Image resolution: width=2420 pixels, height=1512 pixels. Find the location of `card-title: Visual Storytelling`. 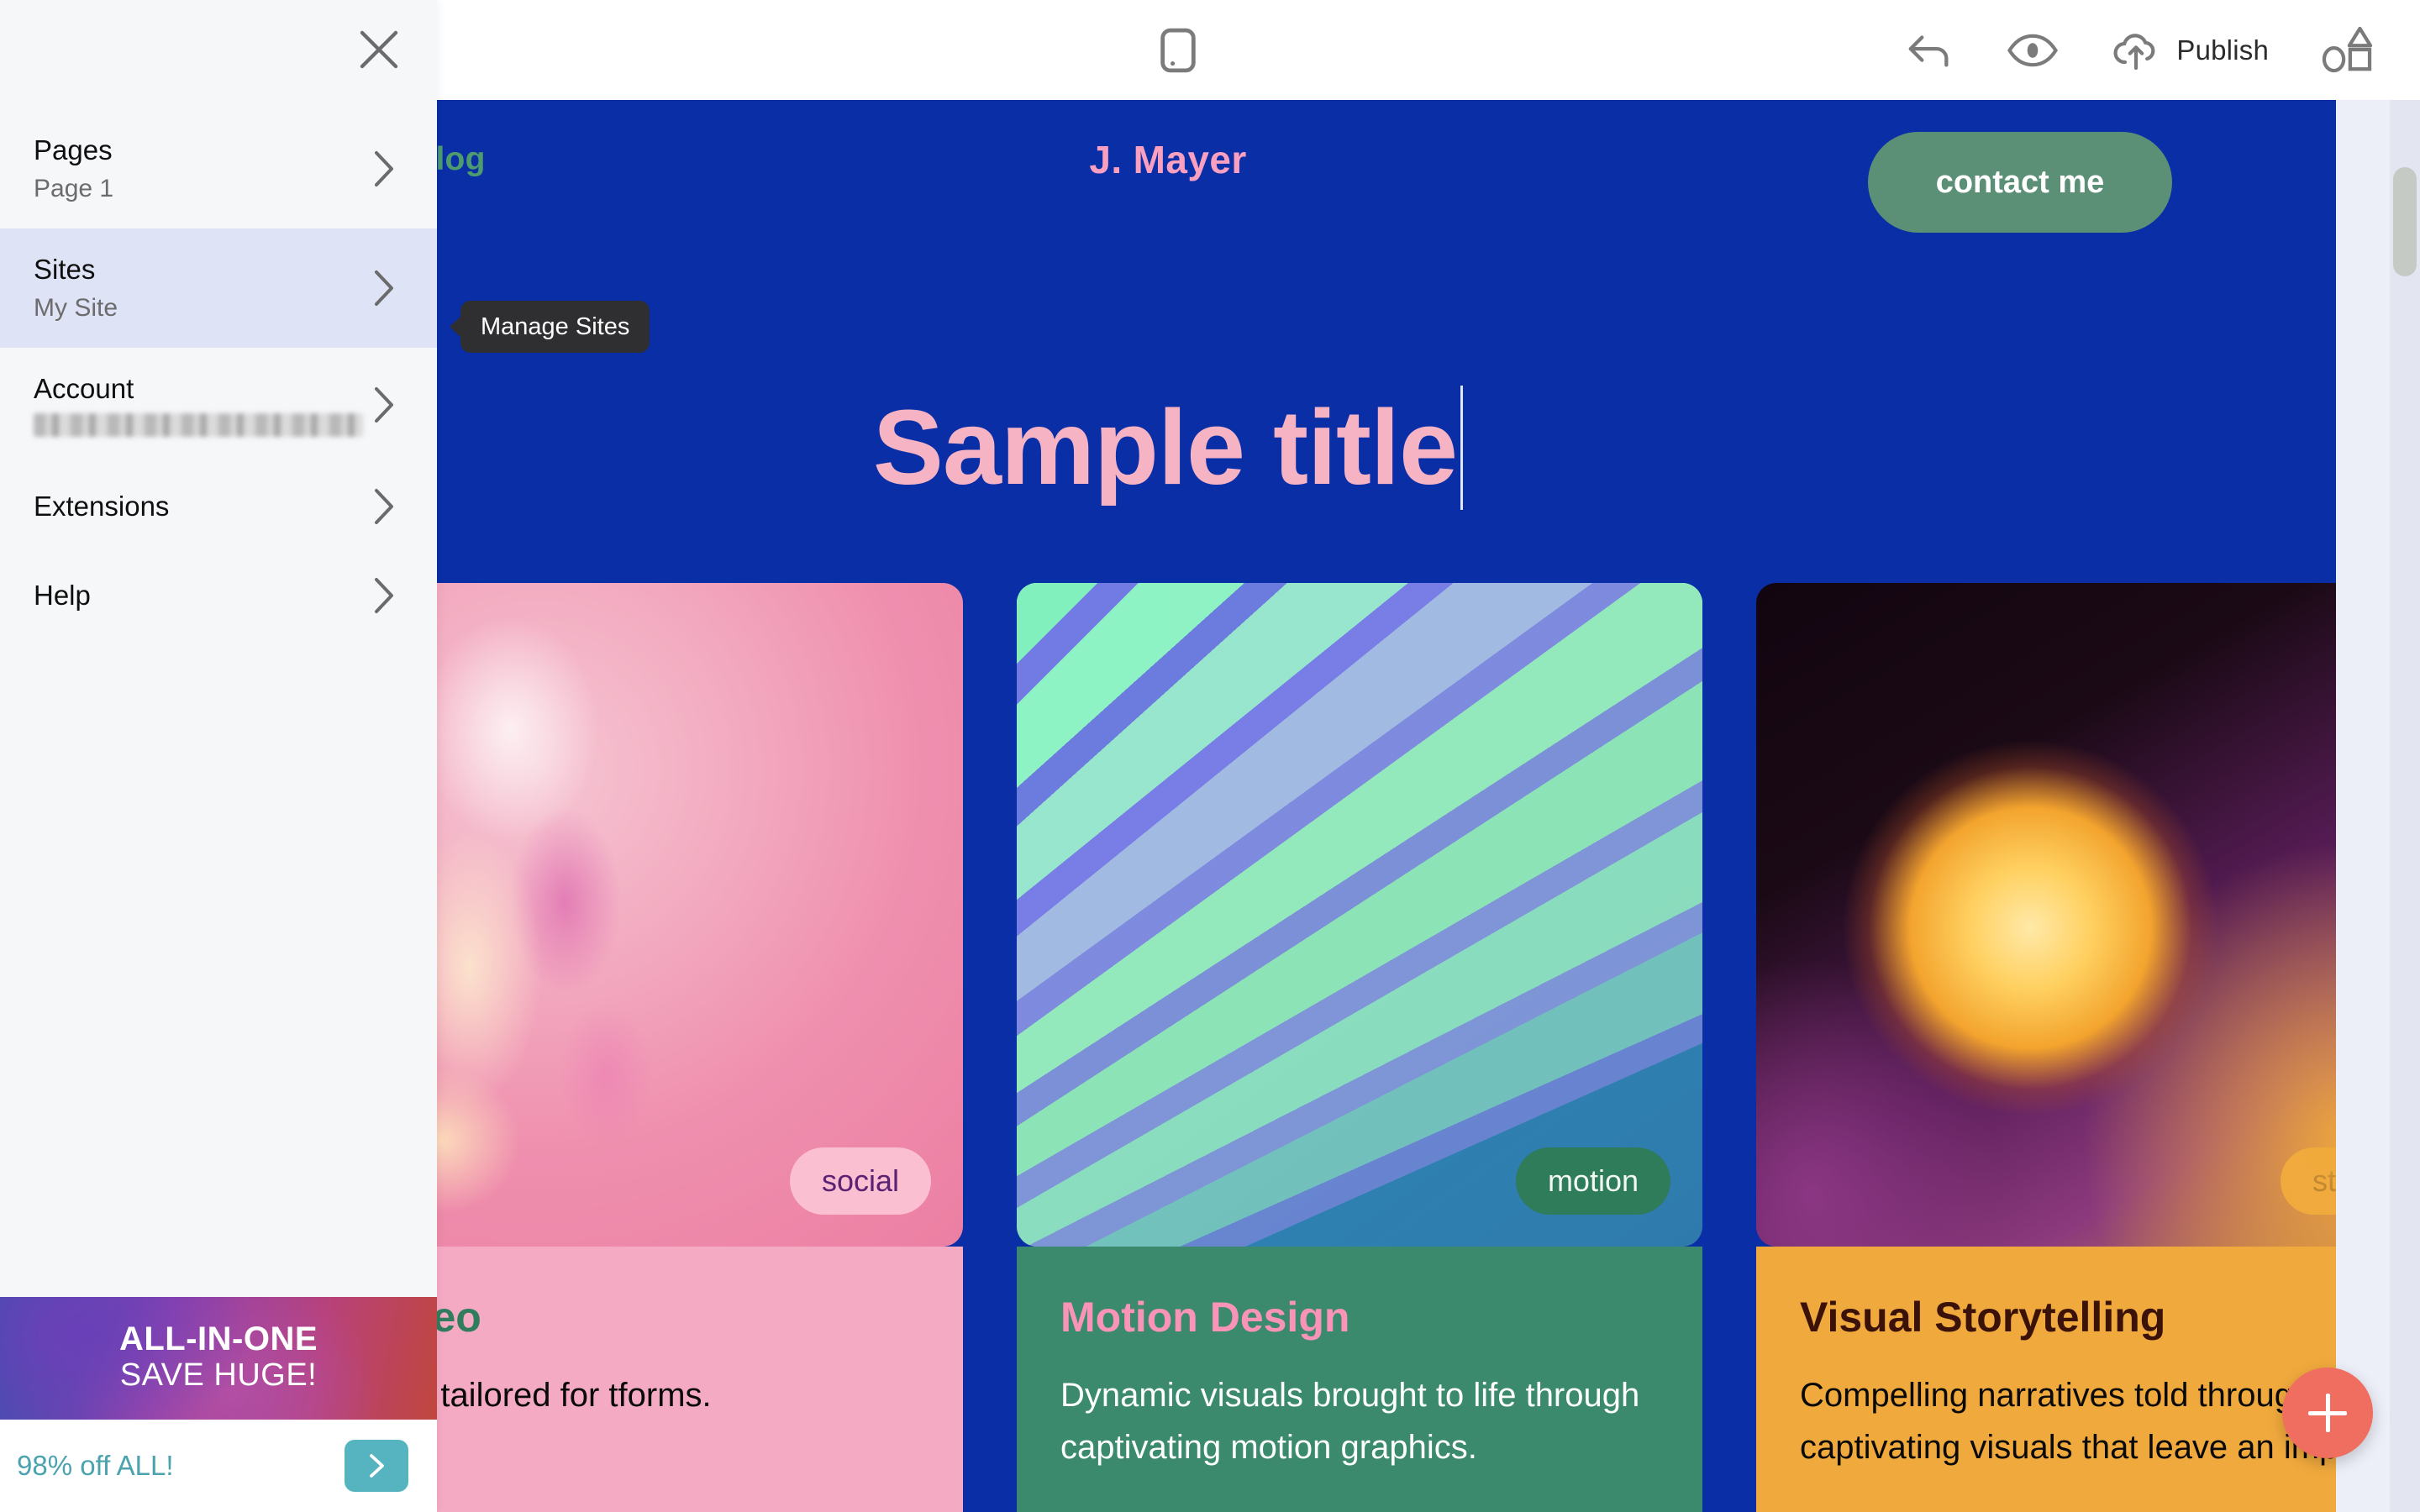

card-title: Visual Storytelling is located at coordinates (2068, 1317).